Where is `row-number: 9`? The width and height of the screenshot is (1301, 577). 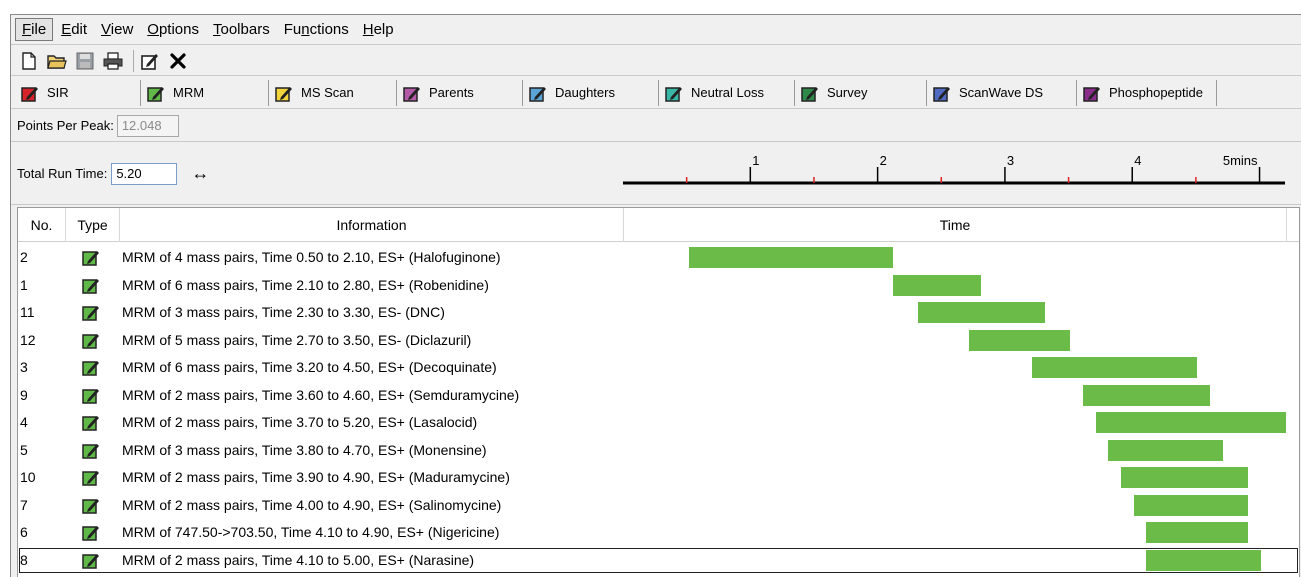 row-number: 9 is located at coordinates (24, 394).